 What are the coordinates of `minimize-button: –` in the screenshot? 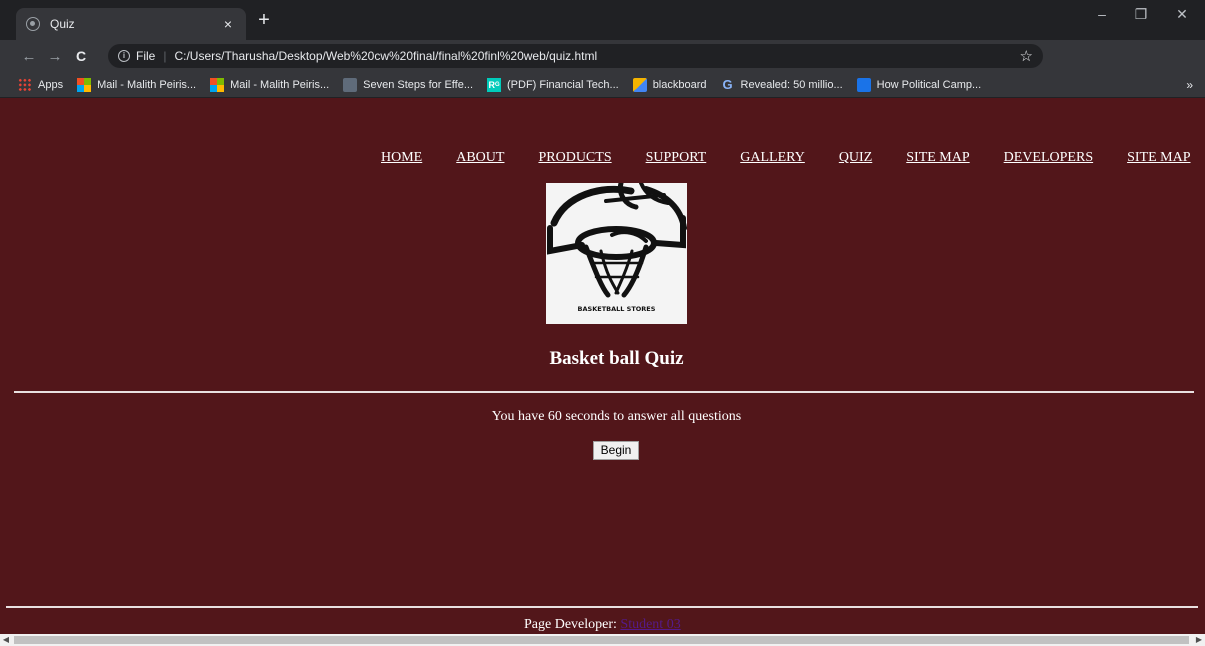 It's located at (1102, 14).